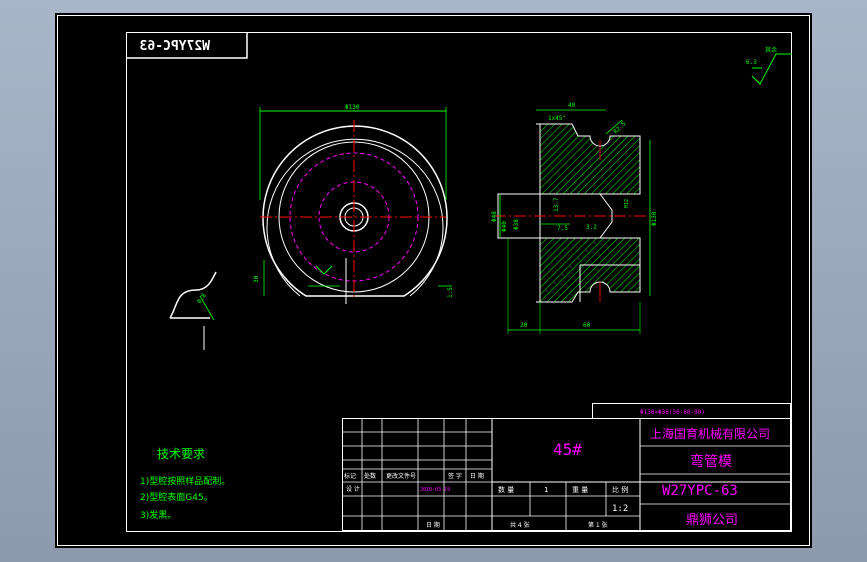 This screenshot has height=562, width=867. What do you see at coordinates (546, 490) in the screenshot?
I see `quantity-value: 1` at bounding box center [546, 490].